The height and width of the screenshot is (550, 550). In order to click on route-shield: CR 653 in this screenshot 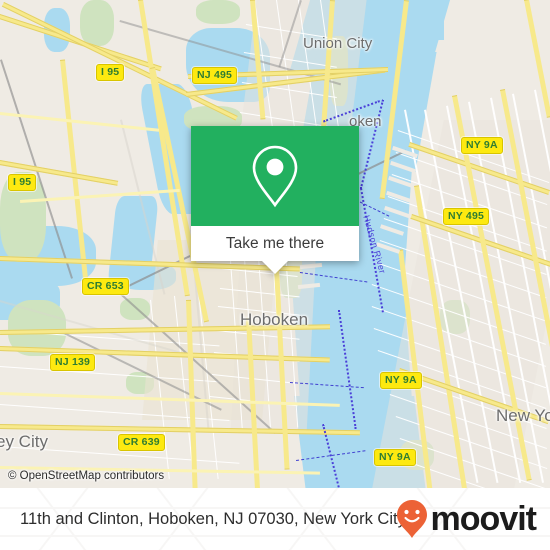, I will do `click(105, 286)`.